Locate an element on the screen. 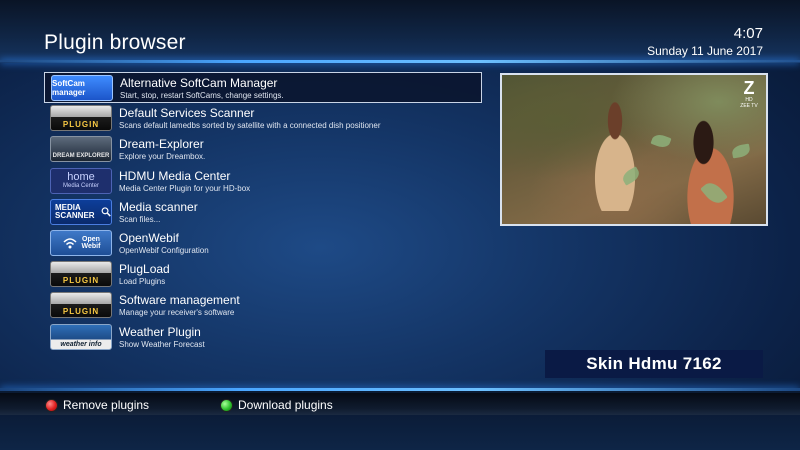 This screenshot has width=800, height=450. plugin-name: HDMU Media Center is located at coordinates (175, 175).